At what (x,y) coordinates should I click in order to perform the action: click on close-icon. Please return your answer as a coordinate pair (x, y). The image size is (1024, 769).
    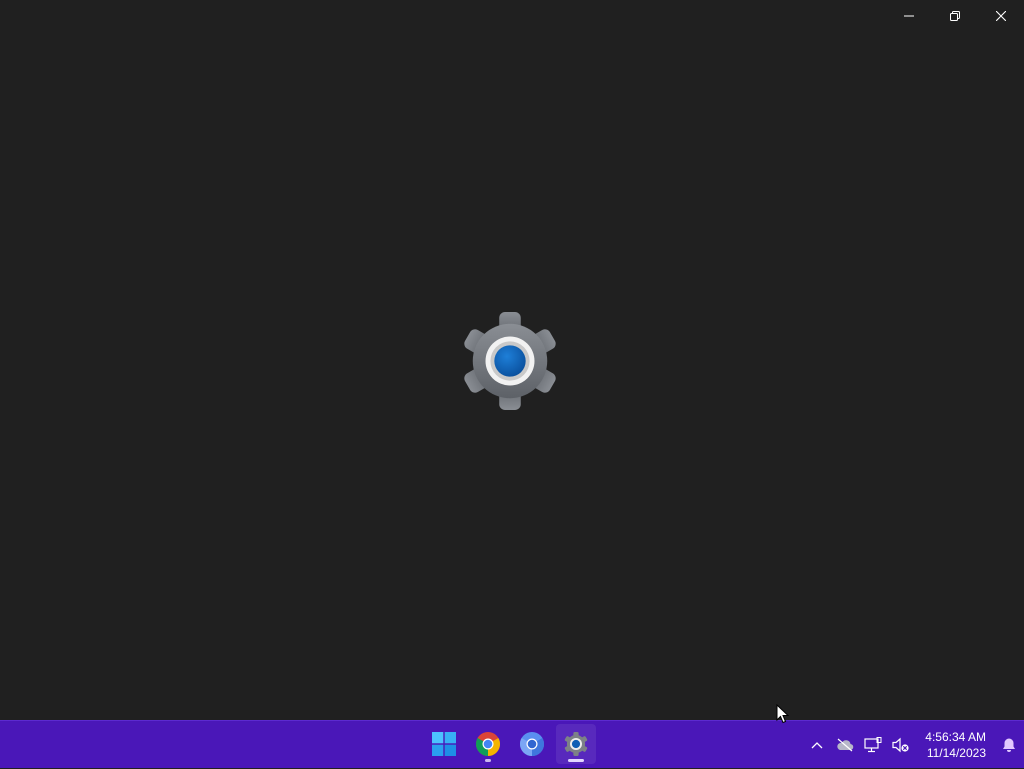
    Looking at the image, I should click on (1001, 16).